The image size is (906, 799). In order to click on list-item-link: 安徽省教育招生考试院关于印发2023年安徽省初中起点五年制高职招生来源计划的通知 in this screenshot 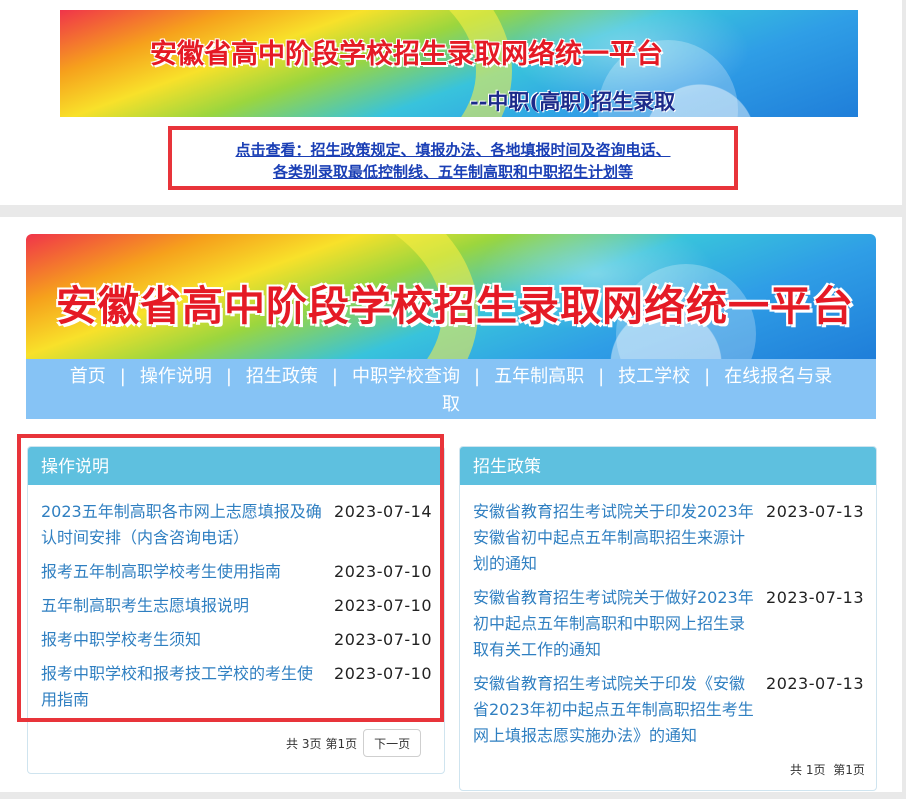, I will do `click(615, 538)`.